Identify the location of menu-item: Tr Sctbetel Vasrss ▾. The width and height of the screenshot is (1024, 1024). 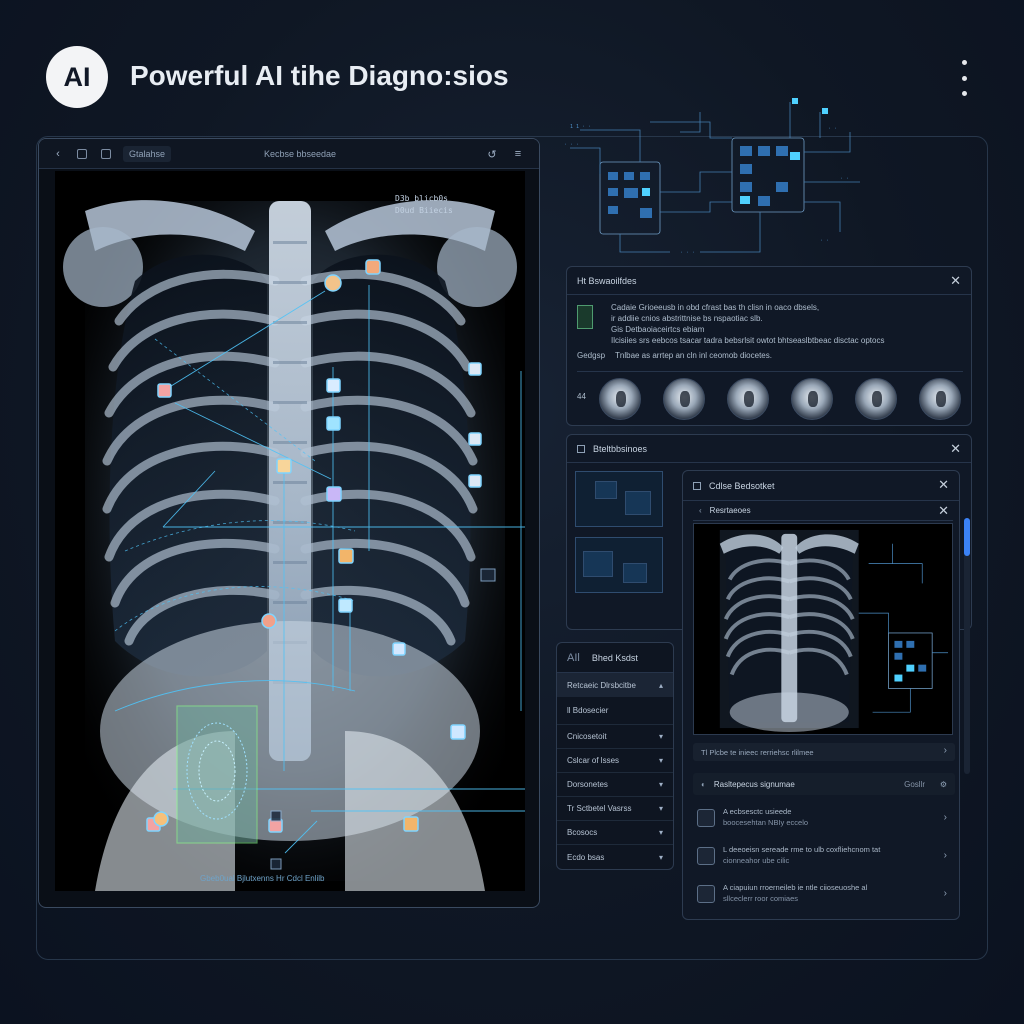
(615, 809).